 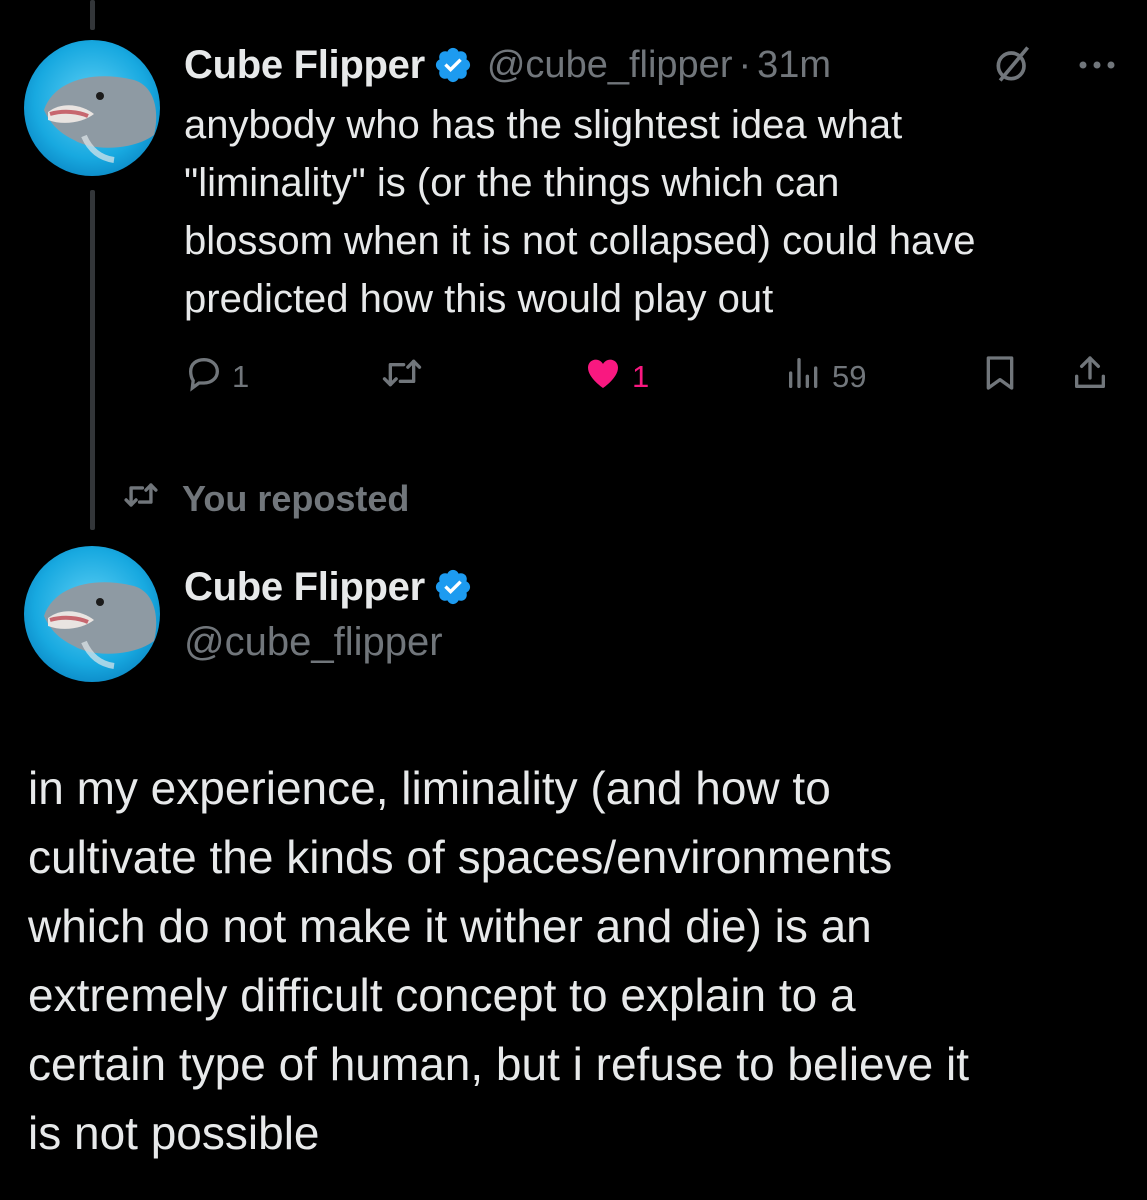 What do you see at coordinates (603, 377) in the screenshot?
I see `heart-icon` at bounding box center [603, 377].